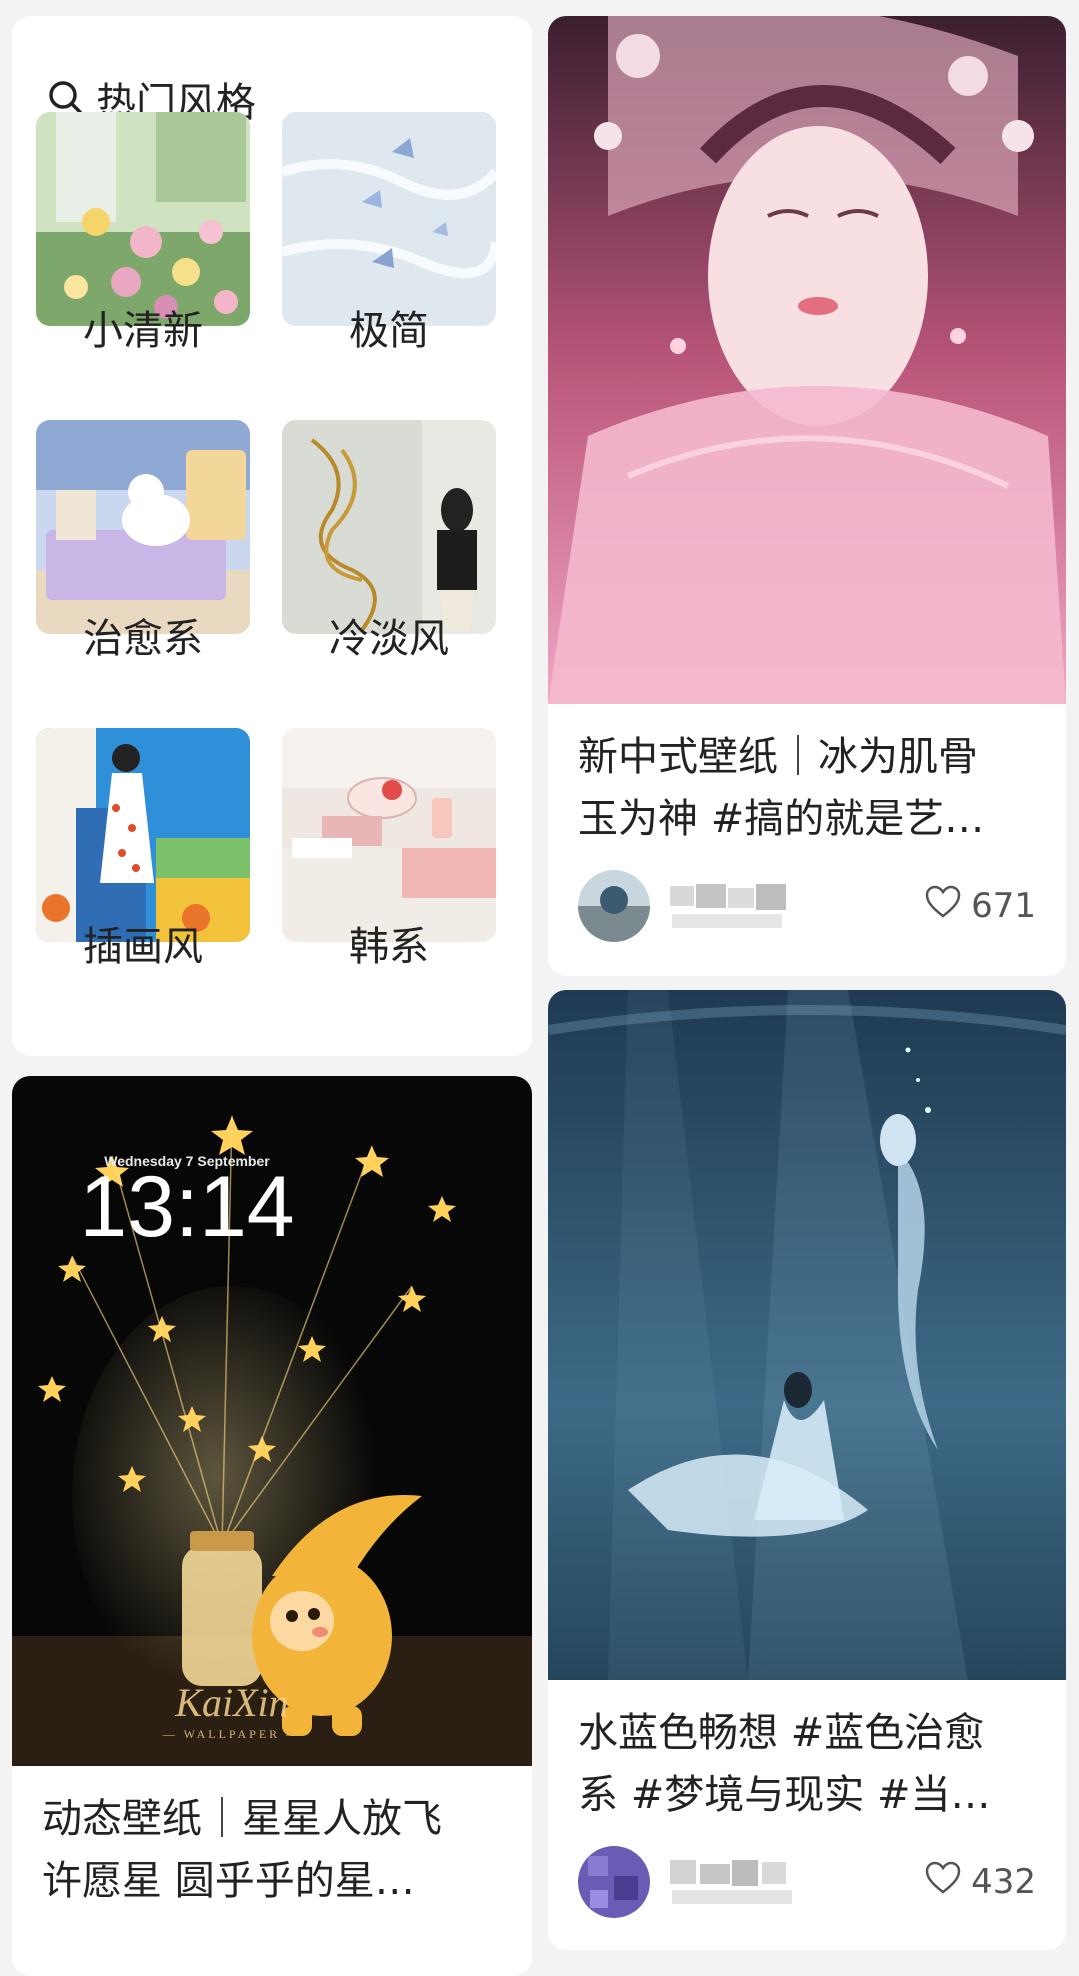 This screenshot has width=1079, height=1976. I want to click on post-meta-hanfu: 671, so click(807, 906).